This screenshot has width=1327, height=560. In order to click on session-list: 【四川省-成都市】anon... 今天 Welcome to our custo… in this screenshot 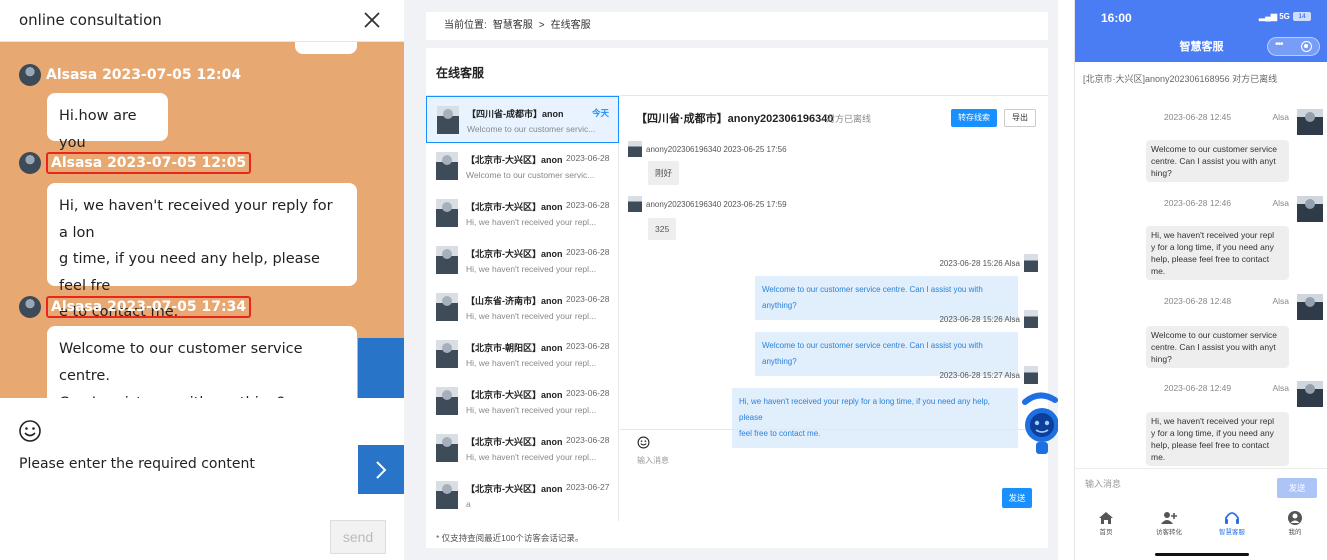, I will do `click(522, 308)`.